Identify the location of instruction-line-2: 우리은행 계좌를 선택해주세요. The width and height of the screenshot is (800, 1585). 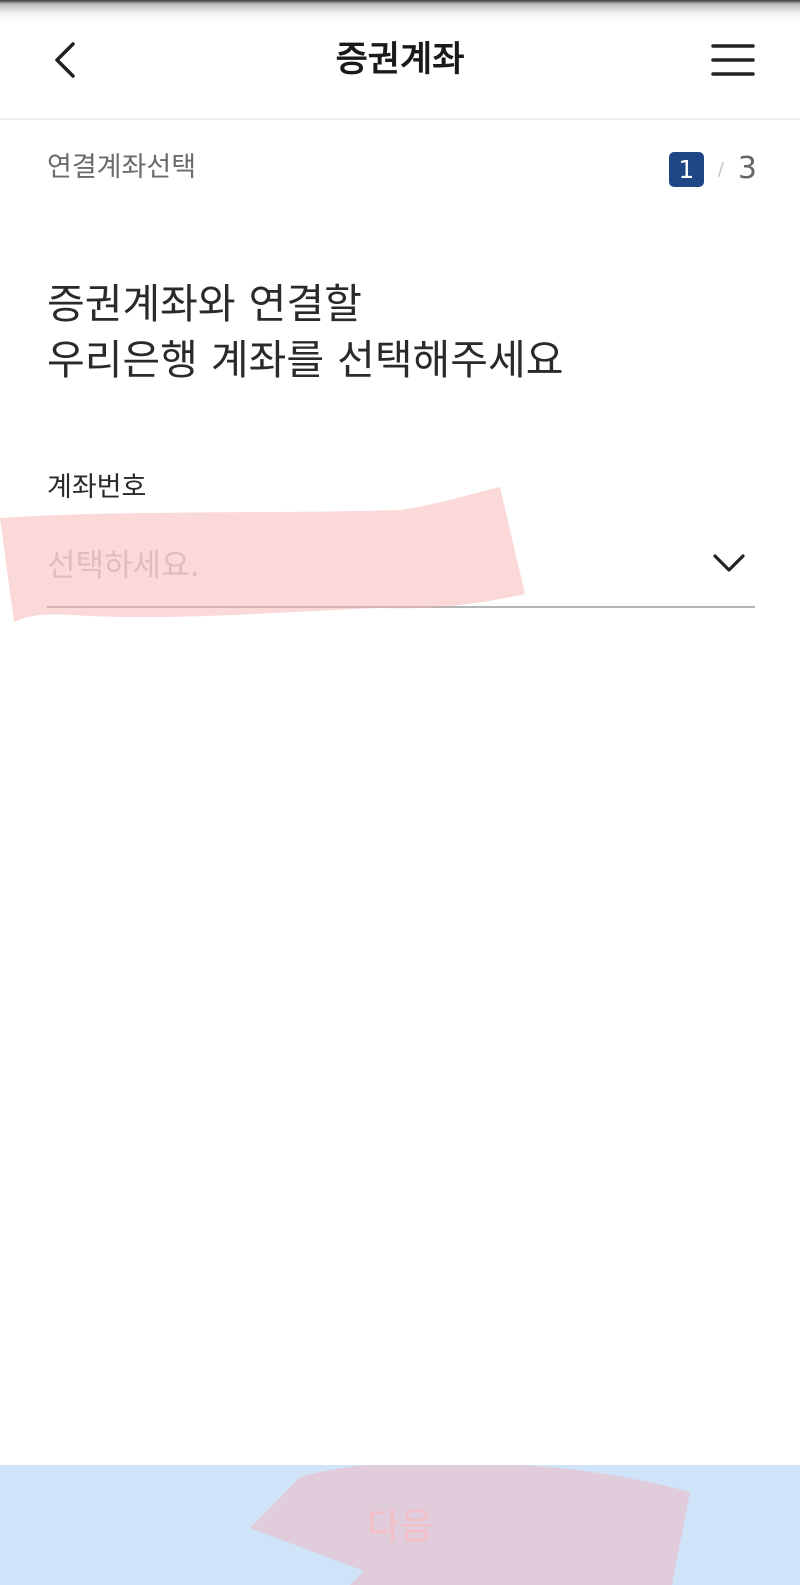
(305, 360).